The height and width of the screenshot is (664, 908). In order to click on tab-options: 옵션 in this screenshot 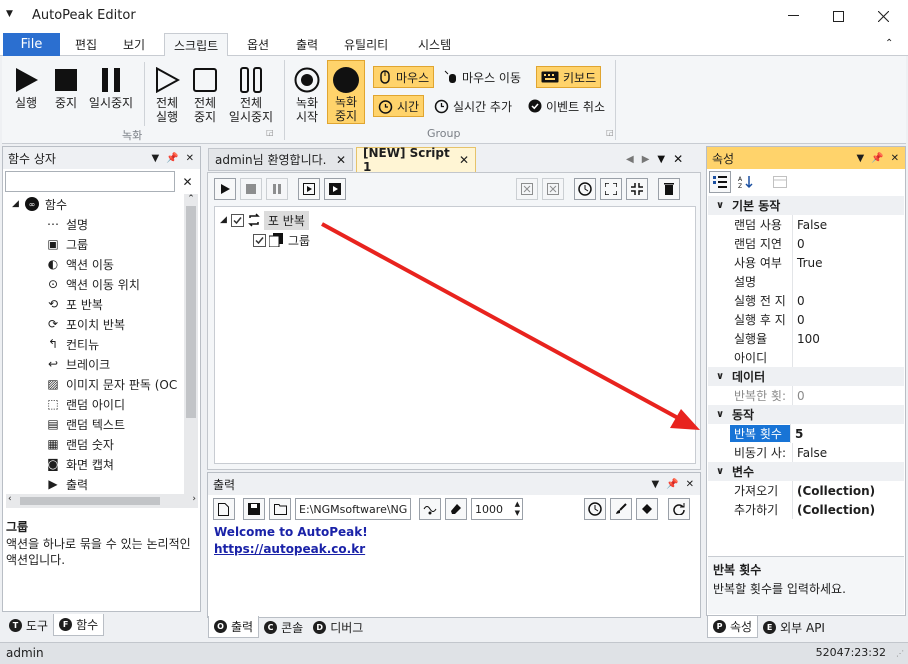, I will do `click(258, 44)`.